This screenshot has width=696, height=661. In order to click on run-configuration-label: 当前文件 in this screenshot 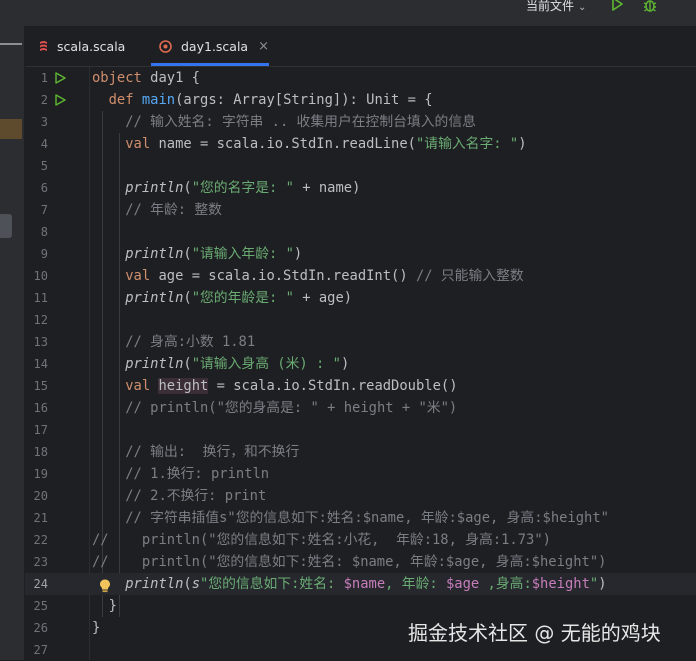, I will do `click(550, 6)`.